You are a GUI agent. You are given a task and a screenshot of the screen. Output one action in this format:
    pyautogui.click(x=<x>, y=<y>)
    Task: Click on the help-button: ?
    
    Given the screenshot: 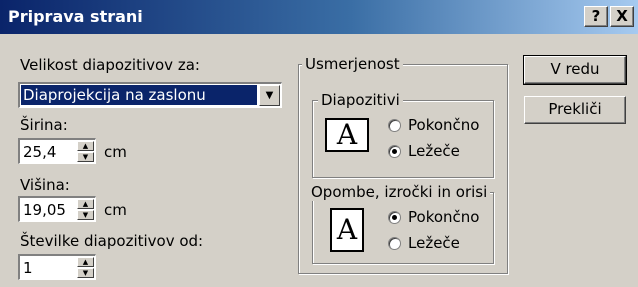 What is the action you would take?
    pyautogui.click(x=596, y=16)
    